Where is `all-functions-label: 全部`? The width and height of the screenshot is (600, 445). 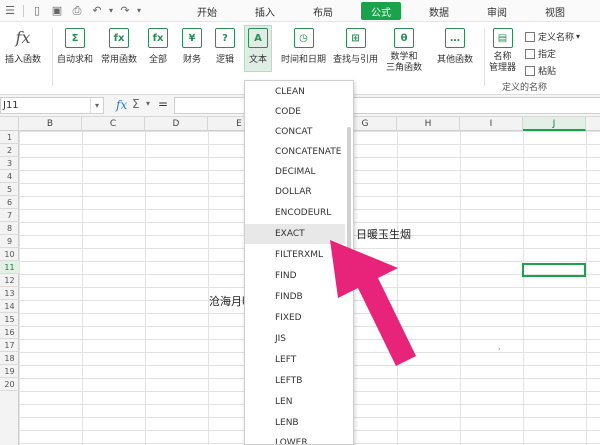 all-functions-label: 全部 is located at coordinates (157, 60).